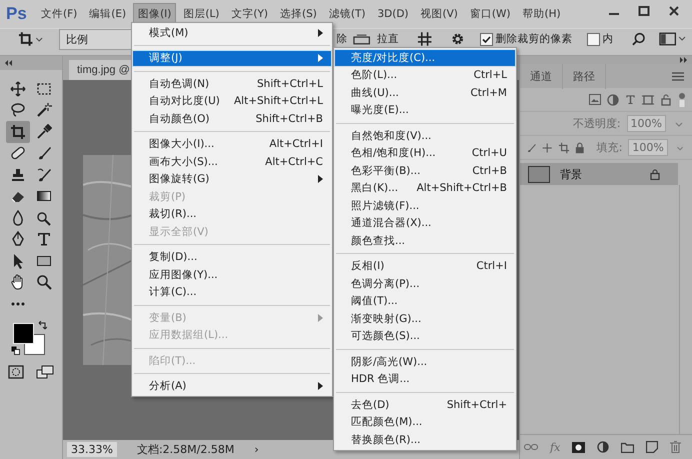 This screenshot has height=459, width=692. I want to click on menu-item: 色彩平衡(B)... Ctrl+B, so click(425, 171).